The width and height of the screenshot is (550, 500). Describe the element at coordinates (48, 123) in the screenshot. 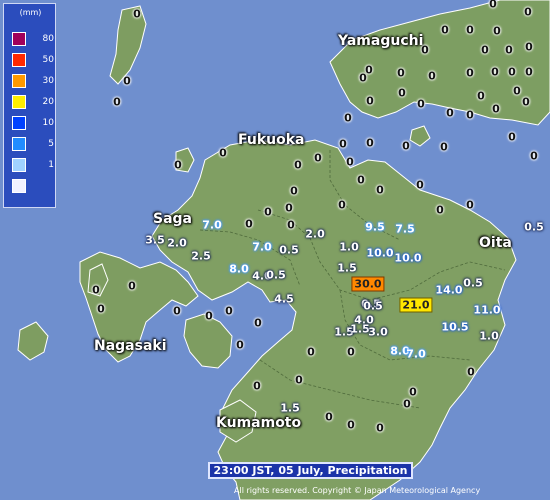

I see `legend-level-label: 10` at that location.